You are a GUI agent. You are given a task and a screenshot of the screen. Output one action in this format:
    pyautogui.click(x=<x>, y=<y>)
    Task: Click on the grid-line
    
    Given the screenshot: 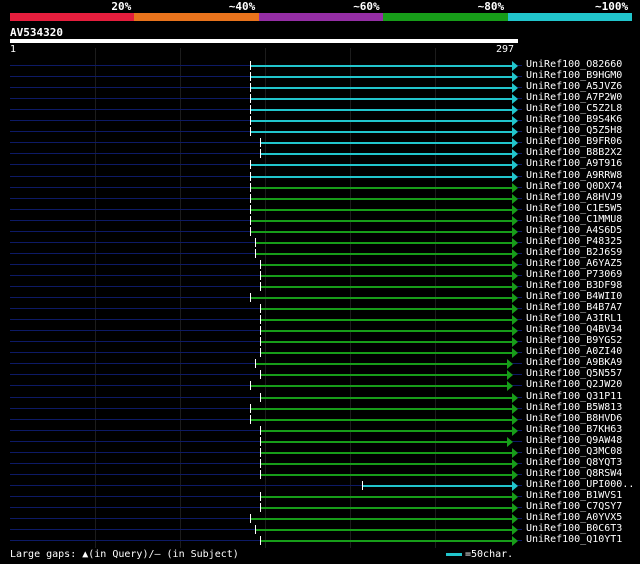 What is the action you would take?
    pyautogui.click(x=95, y=298)
    